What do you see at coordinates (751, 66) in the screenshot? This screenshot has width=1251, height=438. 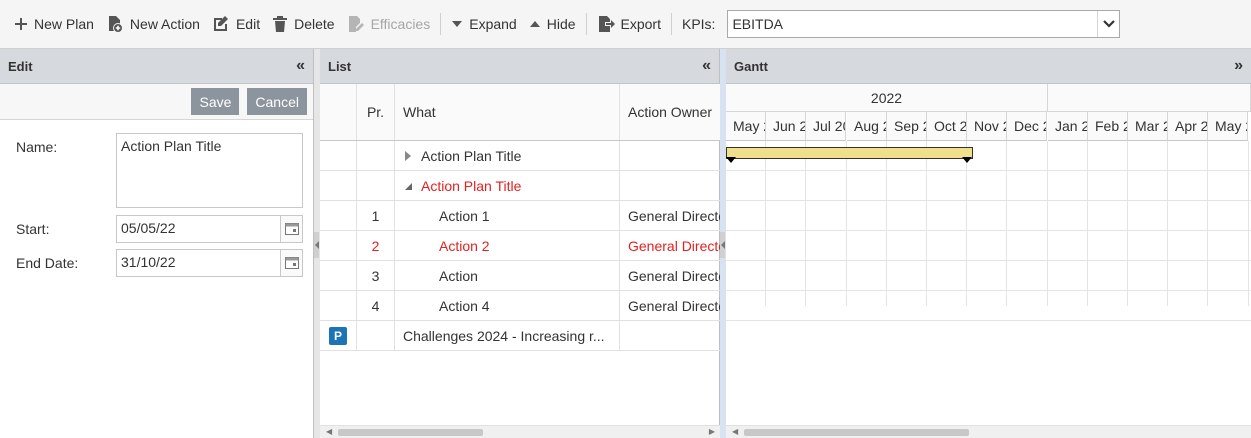 I see `gantt-panel-title: Gantt` at bounding box center [751, 66].